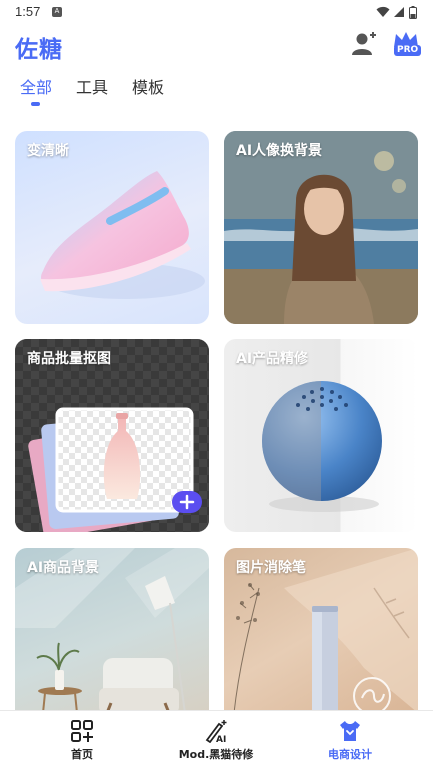 This screenshot has height=769, width=433. I want to click on nav-home-label: 首页, so click(82, 754).